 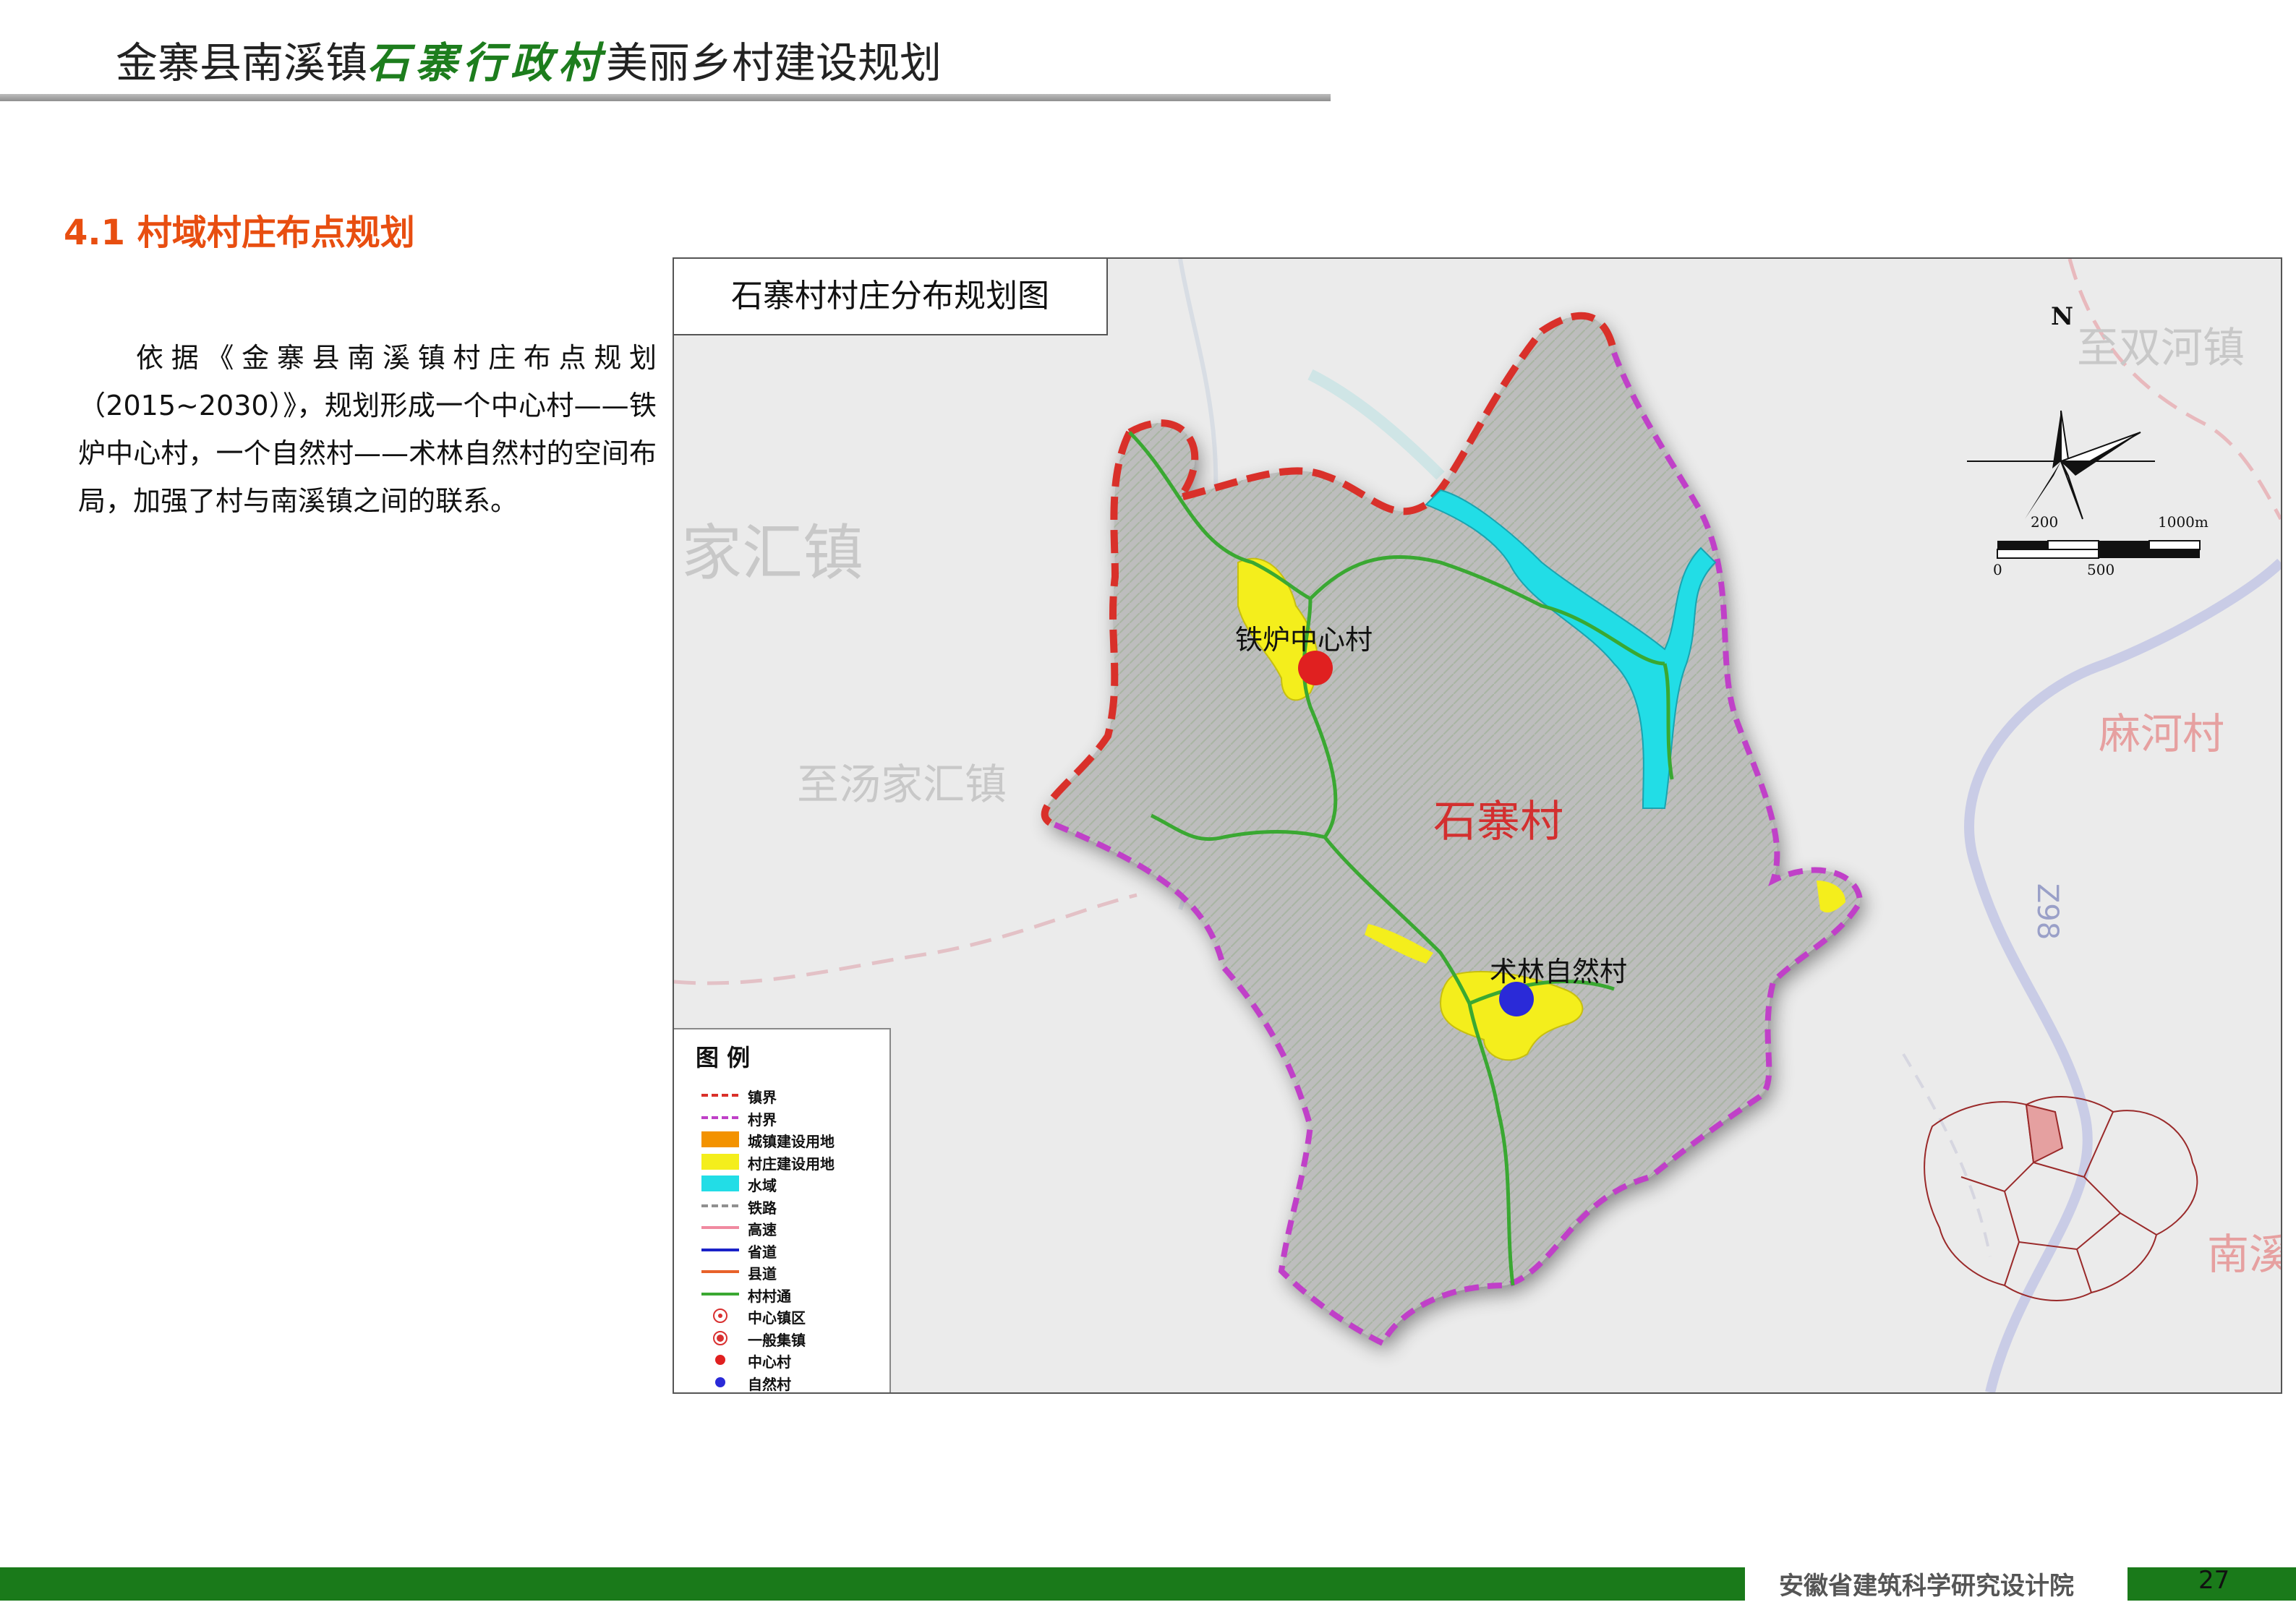 I want to click on context-town-boundary, so click(x=906, y=939).